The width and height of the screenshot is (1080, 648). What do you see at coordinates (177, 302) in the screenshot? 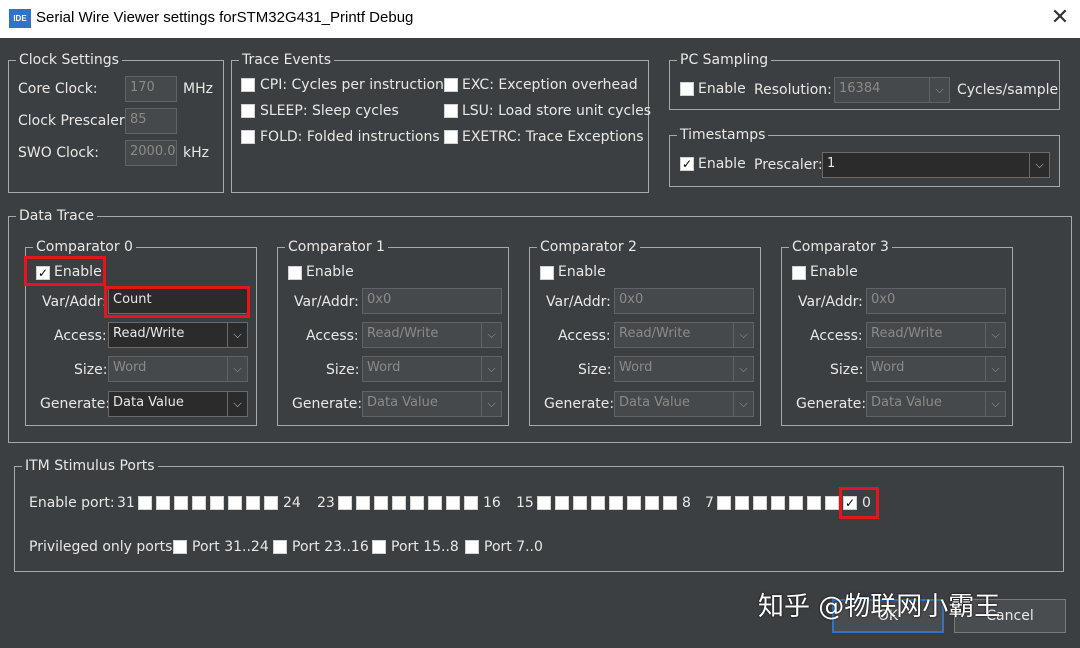
I see `var-addr-highlight-box` at bounding box center [177, 302].